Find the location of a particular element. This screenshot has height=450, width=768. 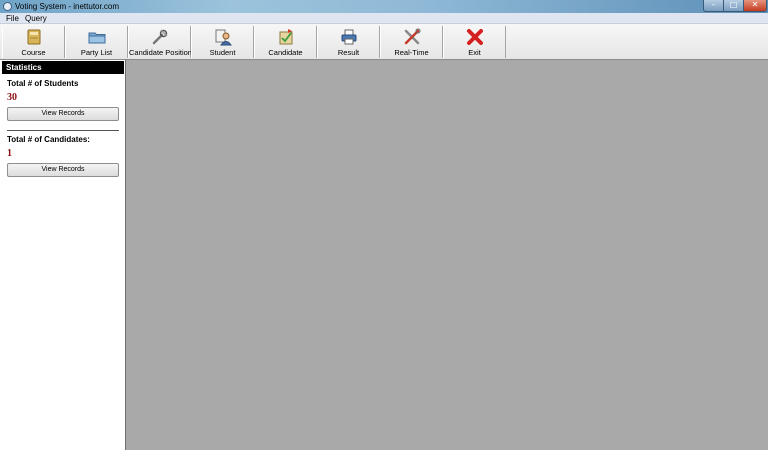

close-button: ✕ is located at coordinates (755, 6).